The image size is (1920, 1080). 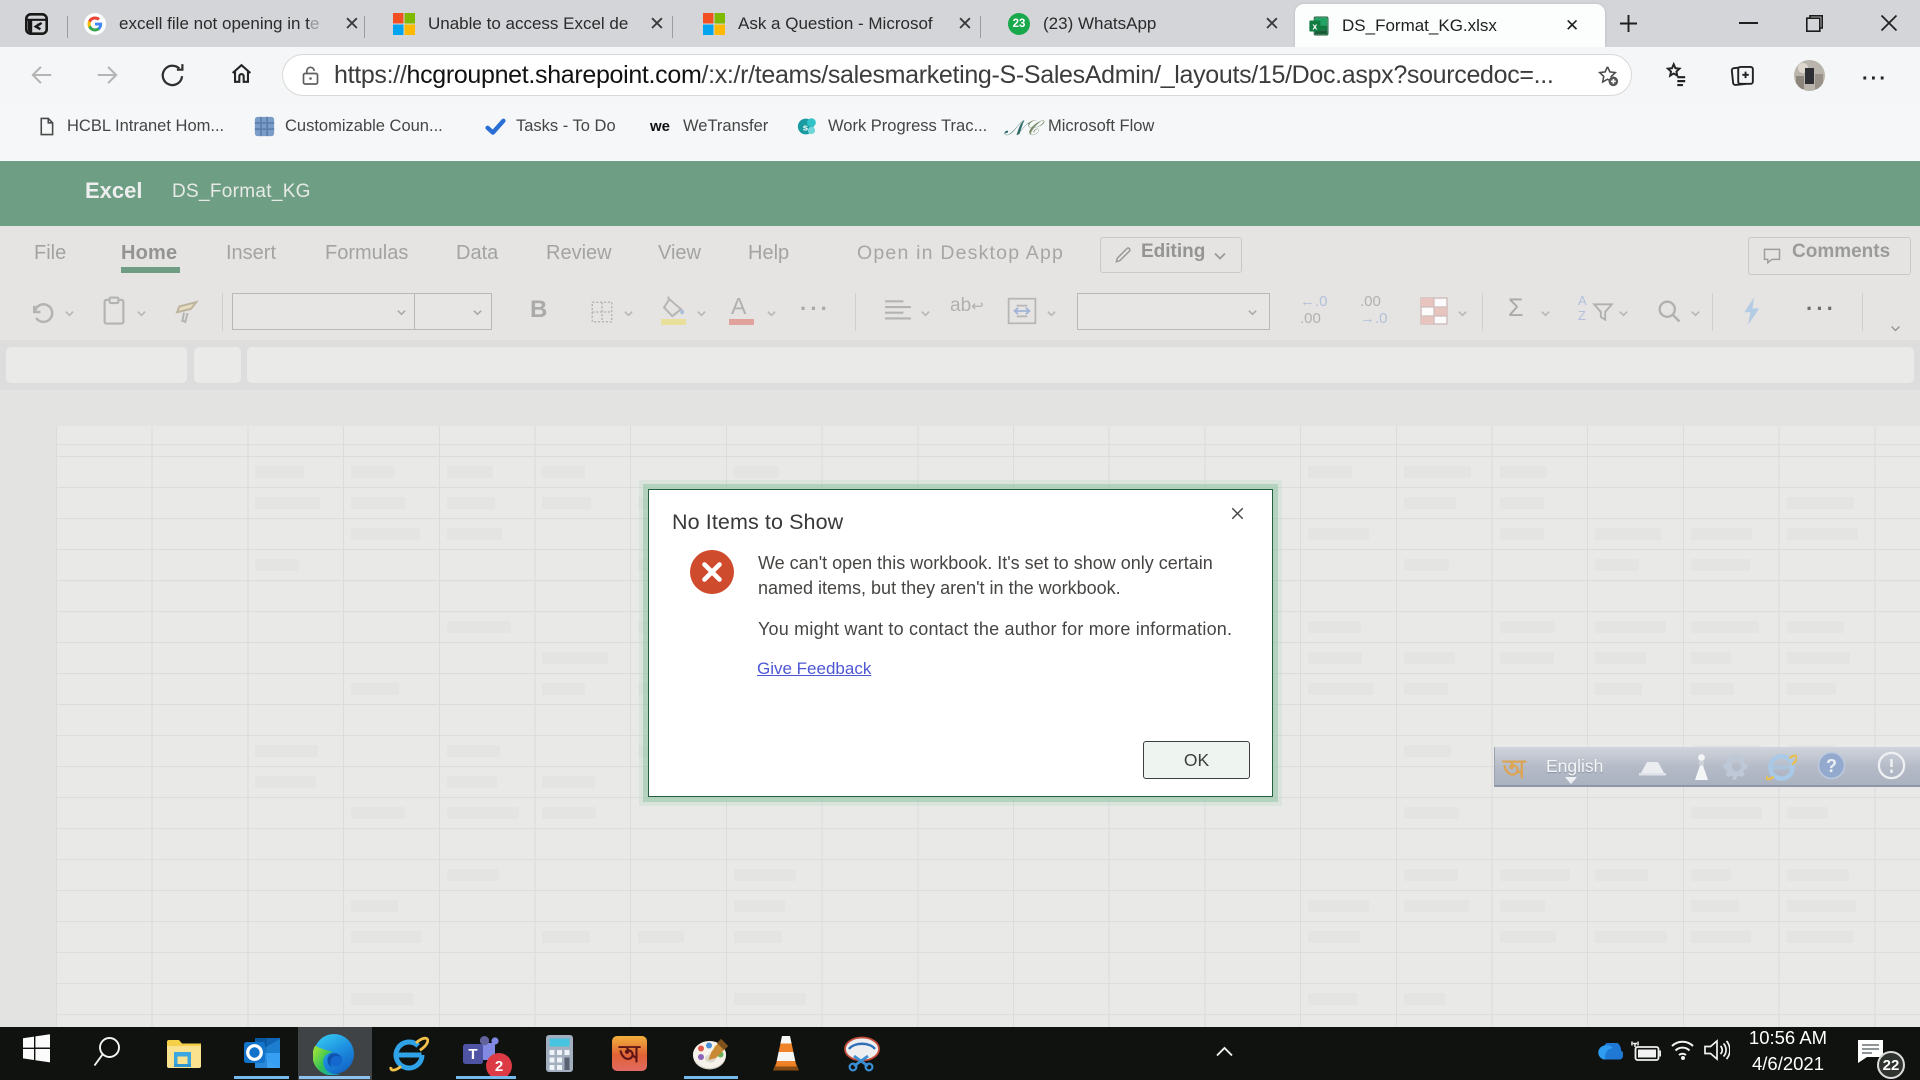 I want to click on svg-text: s, so click(x=805, y=127).